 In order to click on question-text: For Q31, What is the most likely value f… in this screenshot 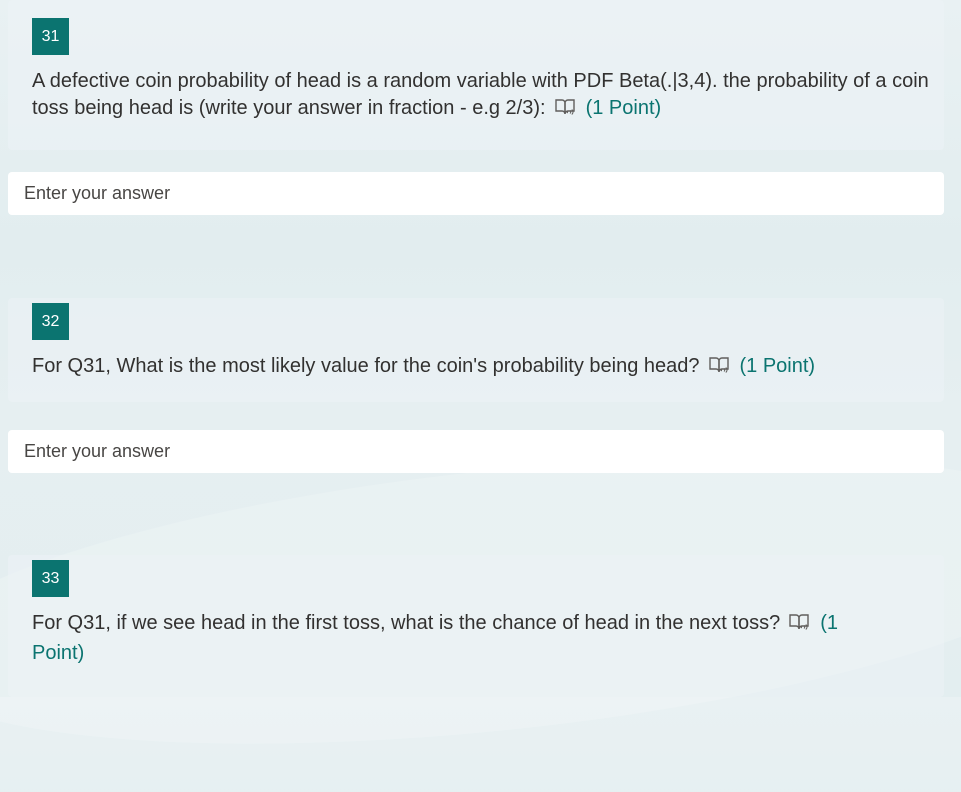, I will do `click(366, 366)`.